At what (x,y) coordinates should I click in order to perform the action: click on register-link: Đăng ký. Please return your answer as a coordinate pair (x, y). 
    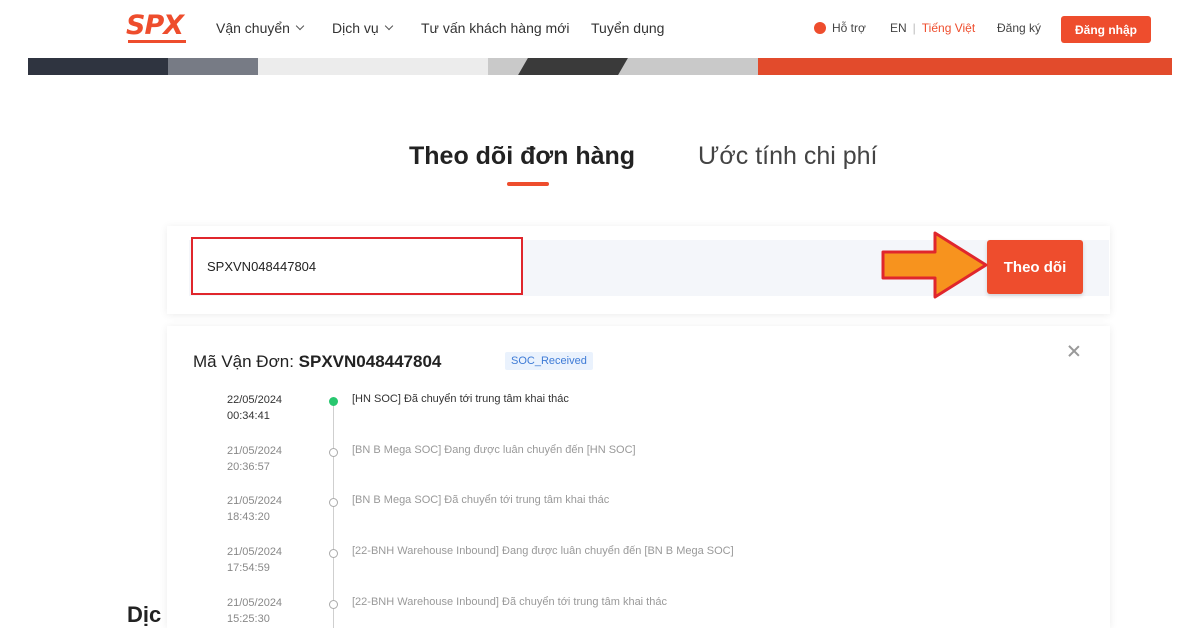
    Looking at the image, I should click on (1019, 28).